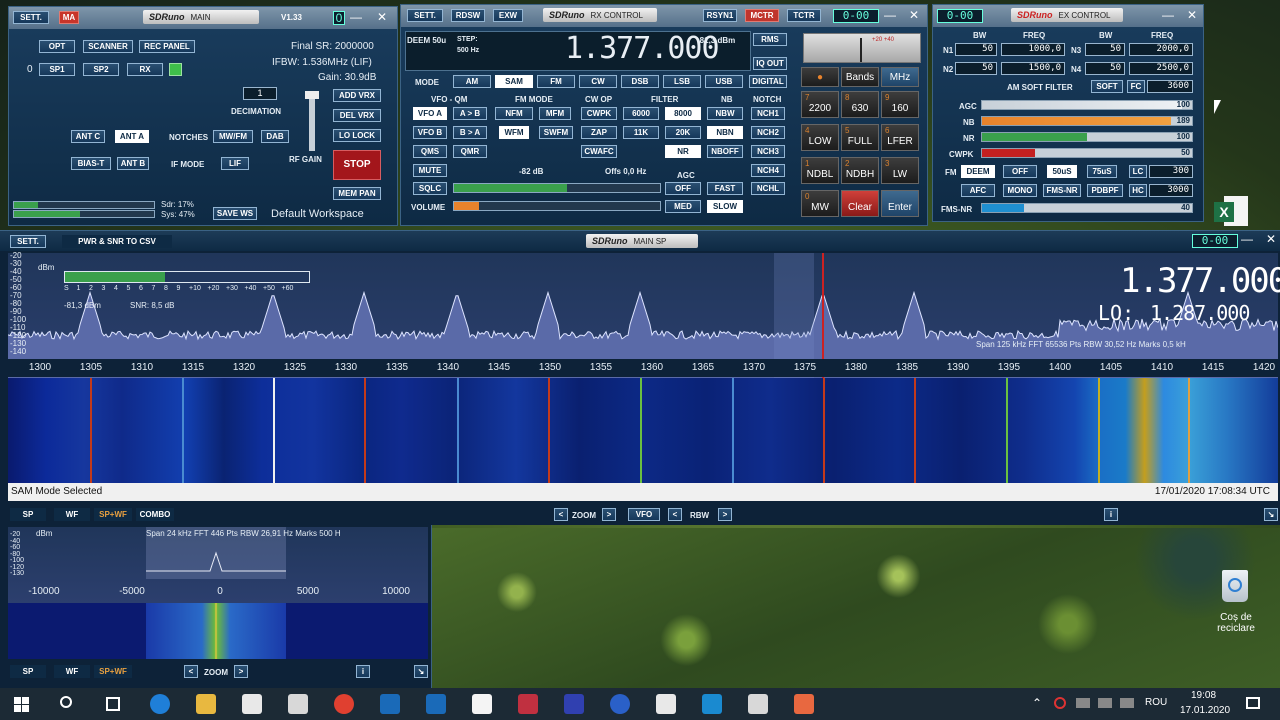 This screenshot has height=720, width=1280. I want to click on soft-button: SOFT, so click(1107, 86).